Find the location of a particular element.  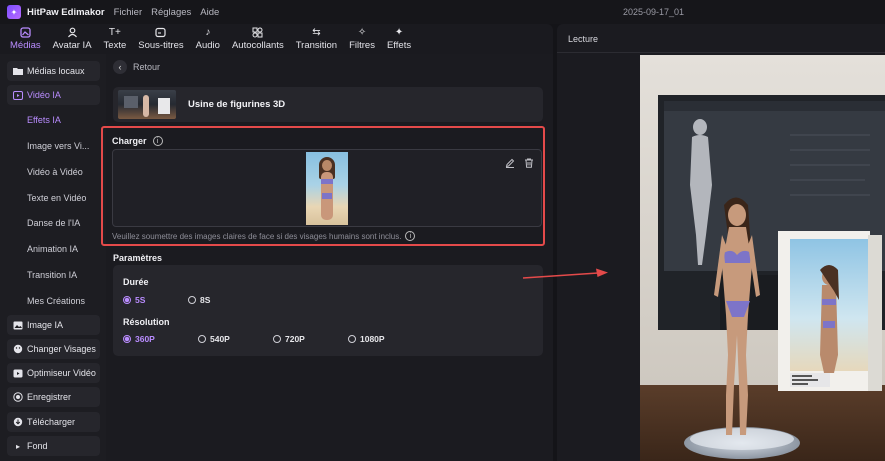

menu-bar: Fichier Réglages Aide is located at coordinates (167, 12).